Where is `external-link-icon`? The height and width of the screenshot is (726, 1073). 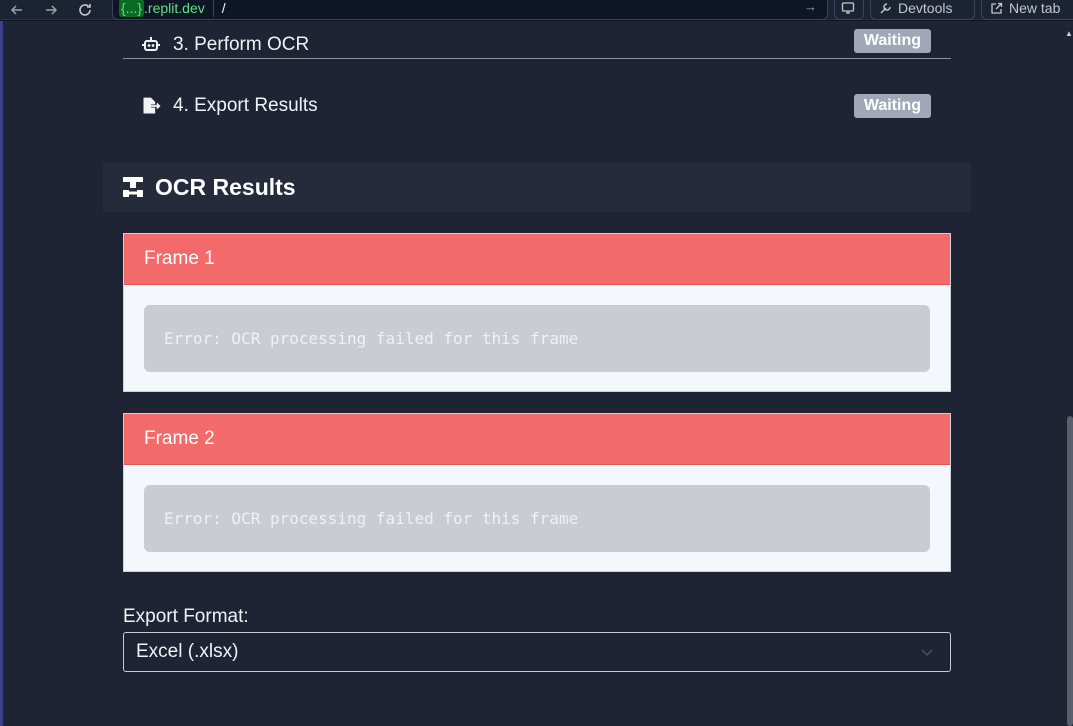 external-link-icon is located at coordinates (997, 8).